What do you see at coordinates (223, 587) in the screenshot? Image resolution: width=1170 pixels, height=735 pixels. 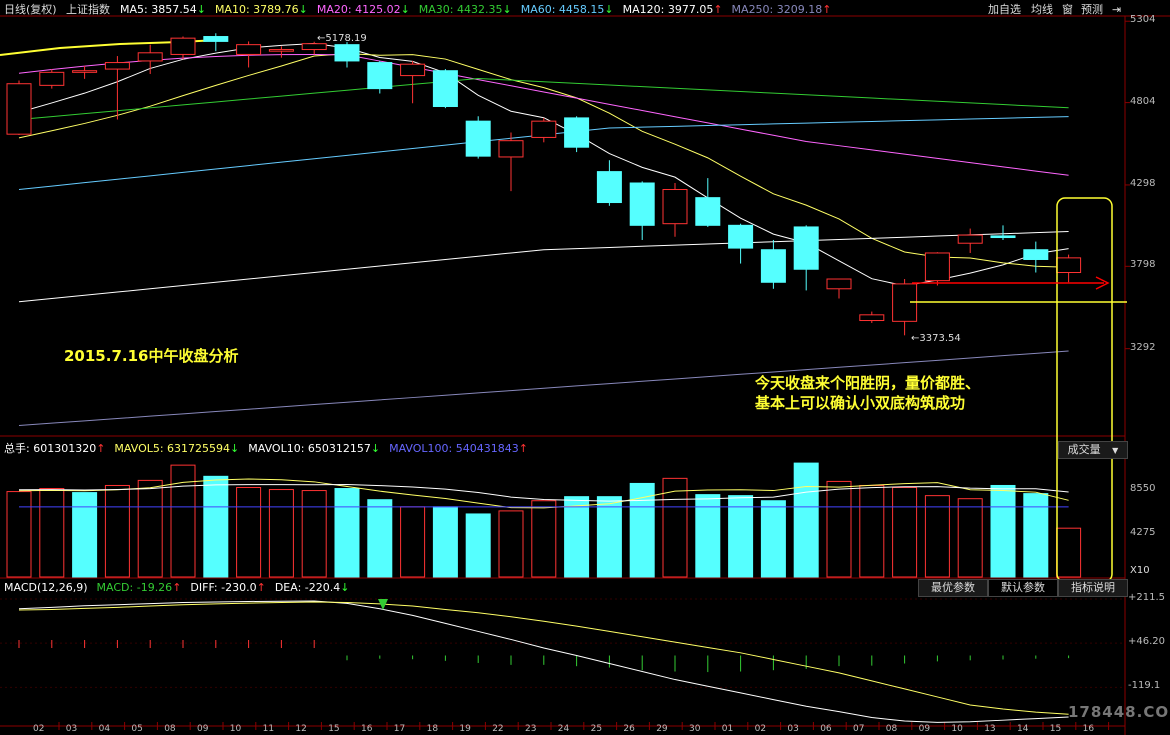 I see `legend-value: DIFF: -230.0` at bounding box center [223, 587].